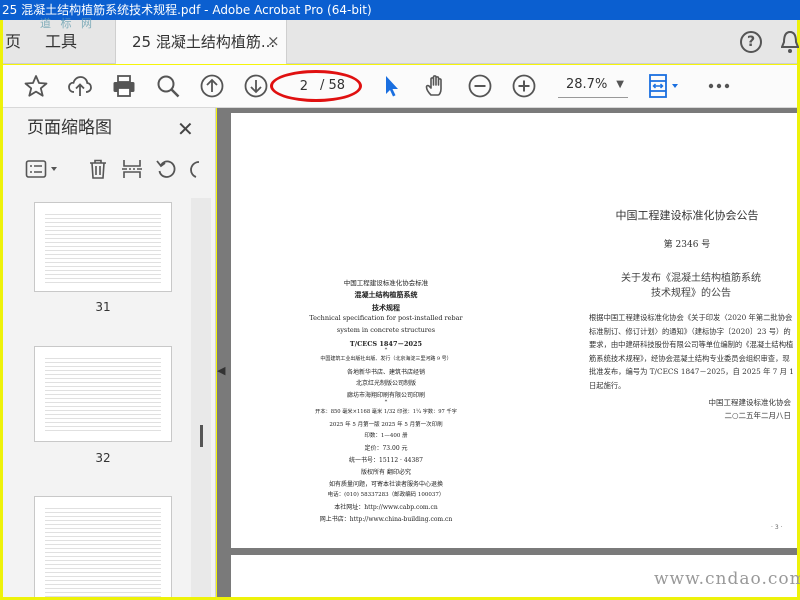  I want to click on right-date: 二○二五年二月八日, so click(757, 415).